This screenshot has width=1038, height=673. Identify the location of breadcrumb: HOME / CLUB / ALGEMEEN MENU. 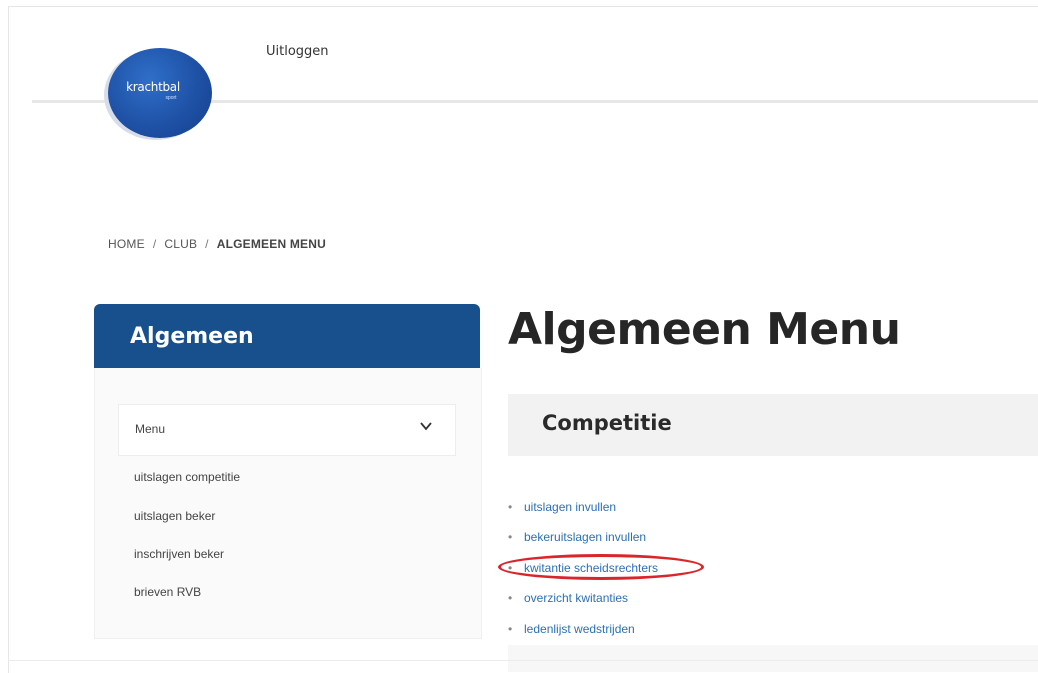
(217, 244).